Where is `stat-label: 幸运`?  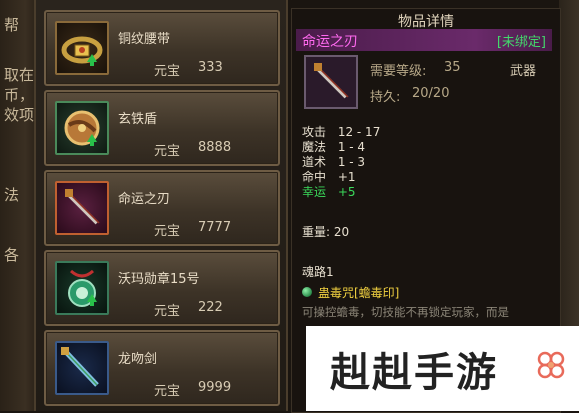
stat-label: 幸运 is located at coordinates (314, 192).